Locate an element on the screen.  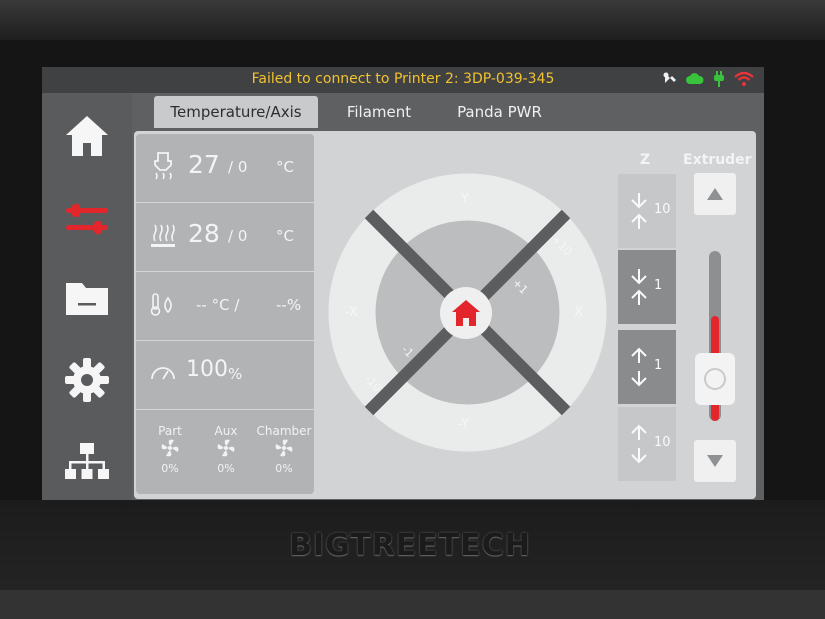
z-up-10-icon is located at coordinates (639, 211).